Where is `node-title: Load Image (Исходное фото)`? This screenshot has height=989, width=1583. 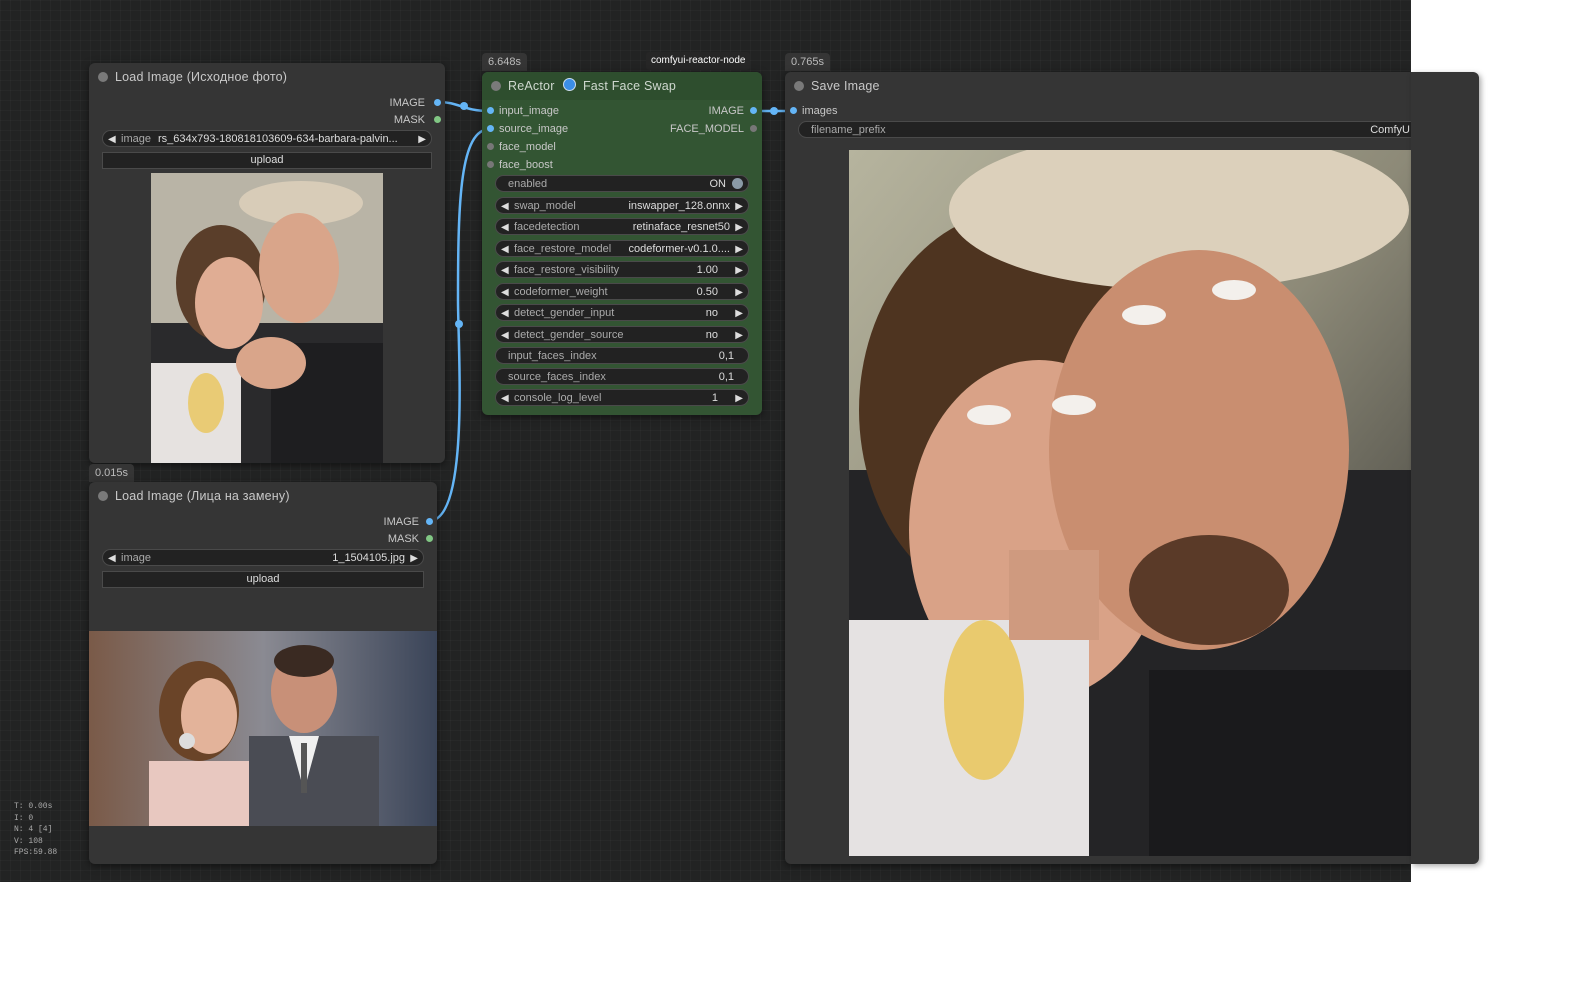 node-title: Load Image (Исходное фото) is located at coordinates (267, 77).